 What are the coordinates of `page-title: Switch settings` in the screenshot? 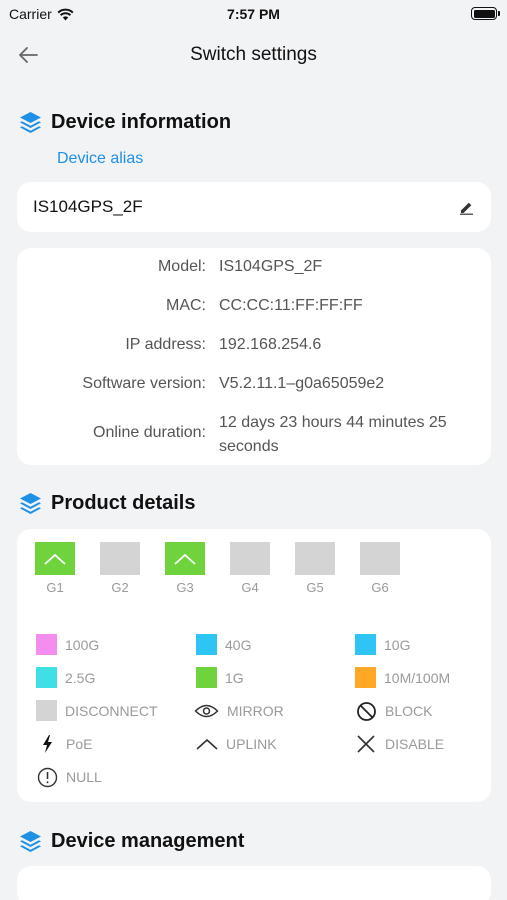 It's located at (253, 54).